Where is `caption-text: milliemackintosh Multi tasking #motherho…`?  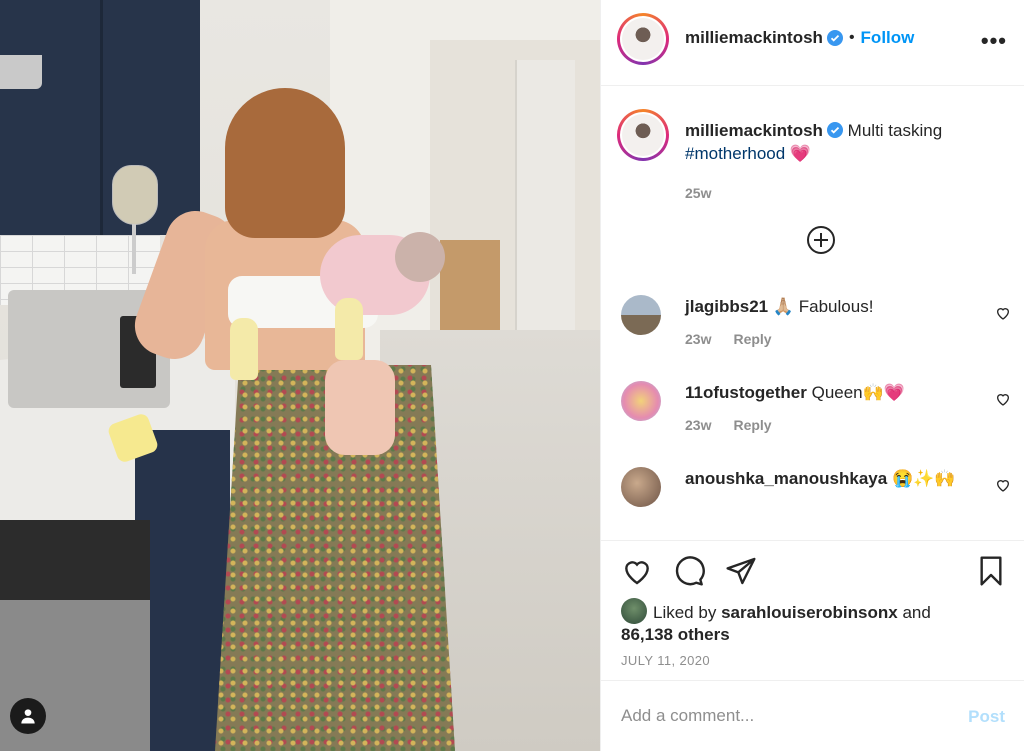
caption-text: milliemackintosh Multi tasking #motherho… is located at coordinates (845, 142).